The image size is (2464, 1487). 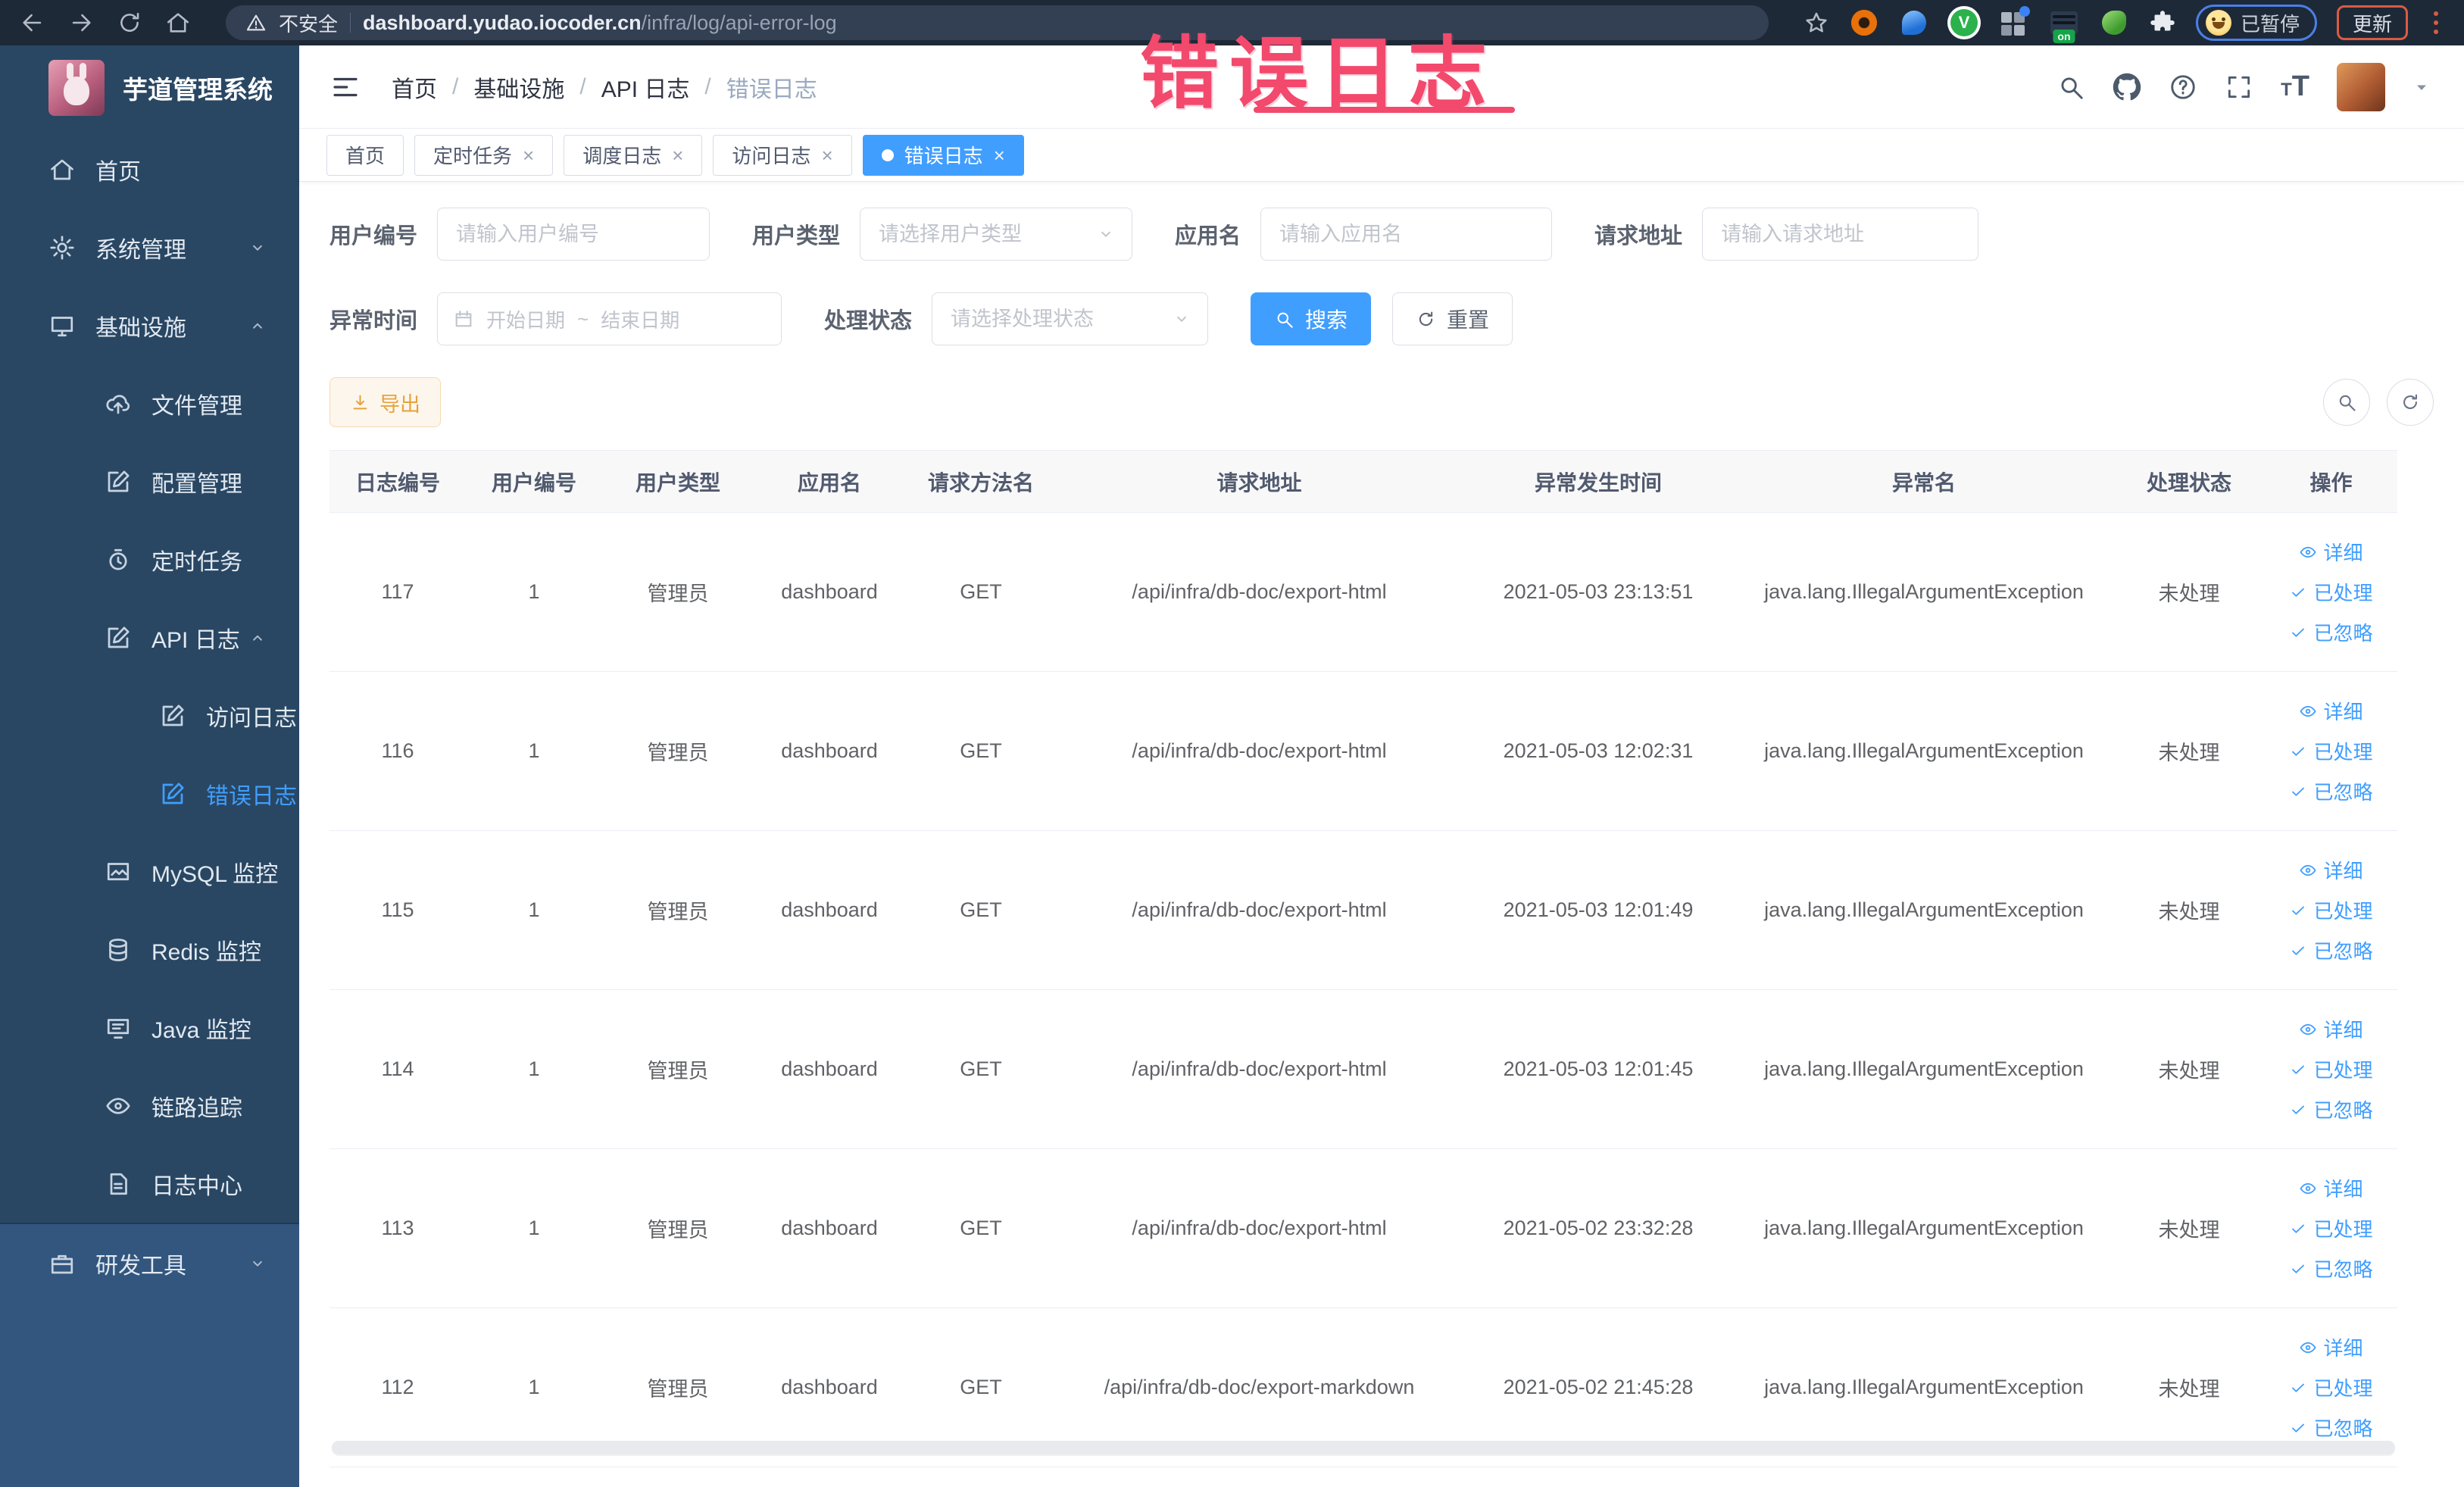 What do you see at coordinates (1816, 23) in the screenshot?
I see `bookmark-star-icon` at bounding box center [1816, 23].